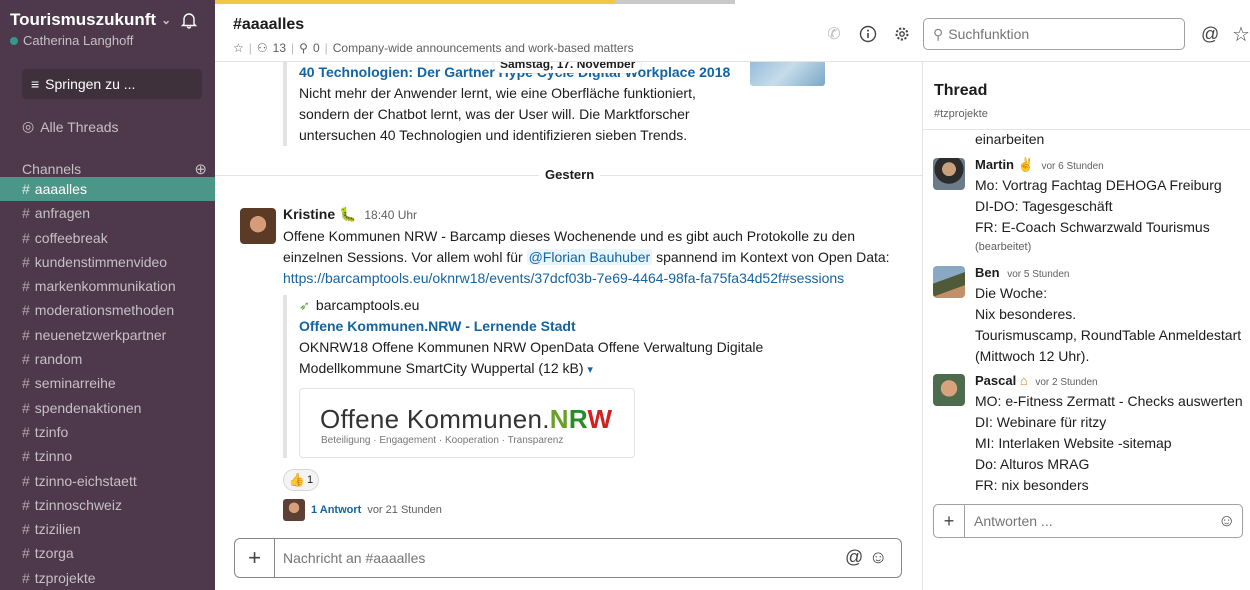  Describe the element at coordinates (268, 25) in the screenshot. I see `channel-title: #aaaalles` at that location.